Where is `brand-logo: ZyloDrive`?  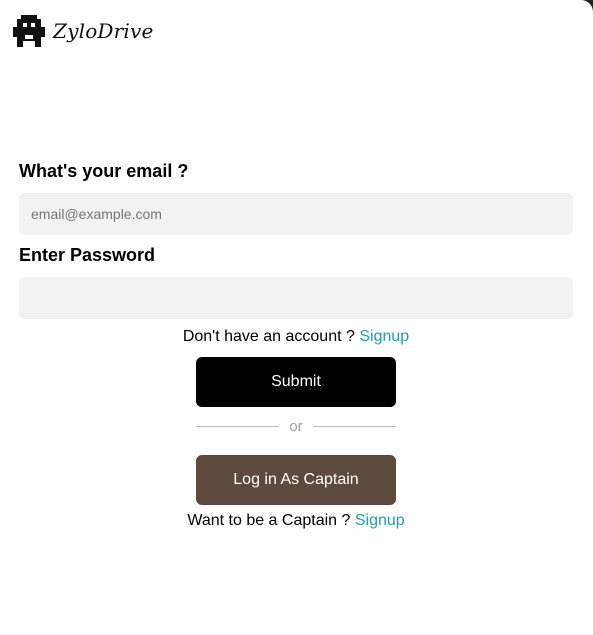
brand-logo: ZyloDrive is located at coordinates (83, 31).